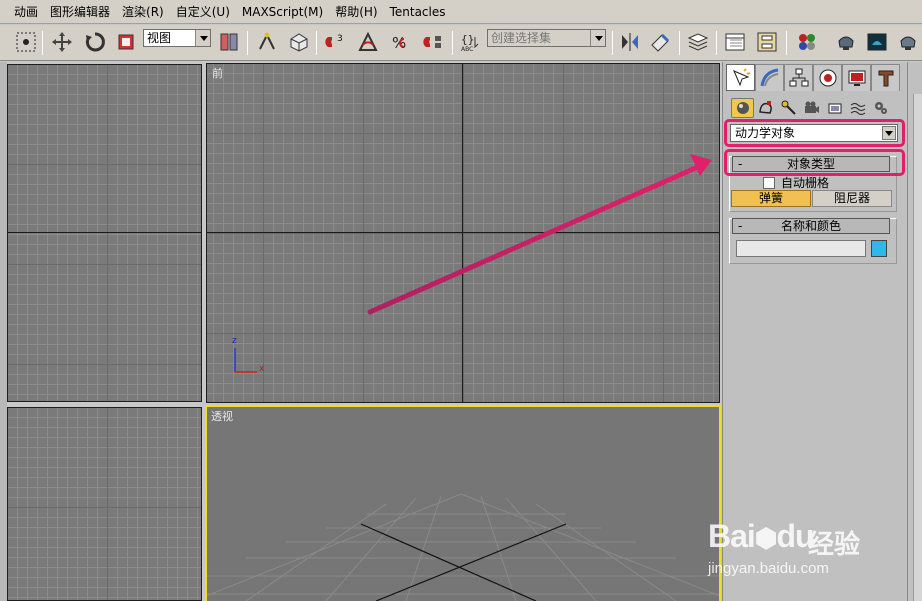 The image size is (922, 601). I want to click on baidu-jingyan-watermark: Bai⬢du 经验 jingyan.baidu.com, so click(789, 545).